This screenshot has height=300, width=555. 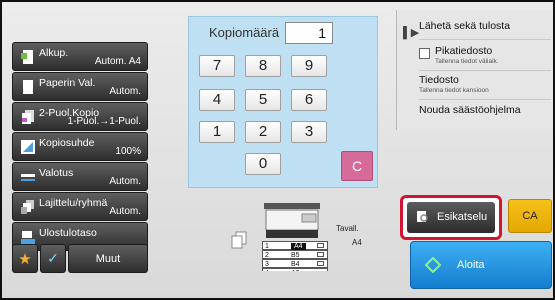 I want to click on sidebar-item-sublabel: Tallenna tiedot väliaik., so click(x=467, y=61).